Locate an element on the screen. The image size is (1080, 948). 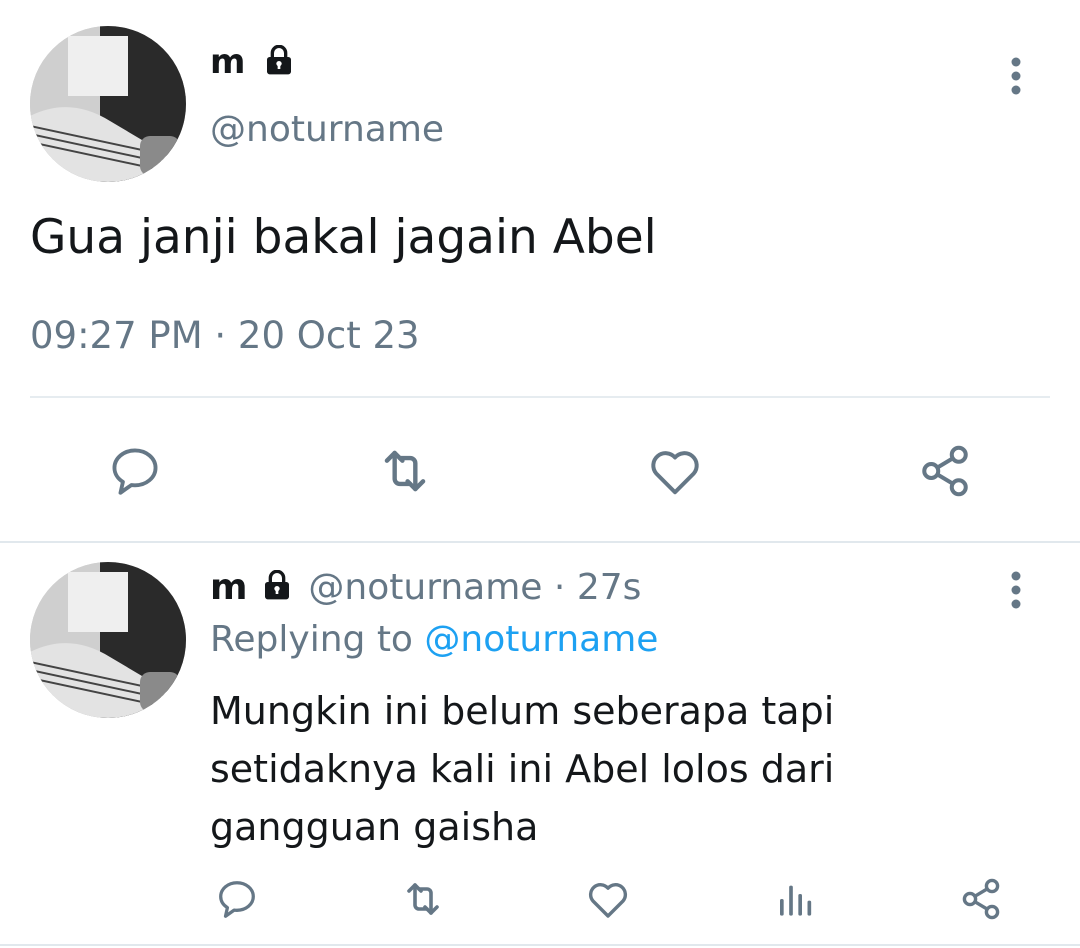
reply-more-options-button is located at coordinates (1016, 590).